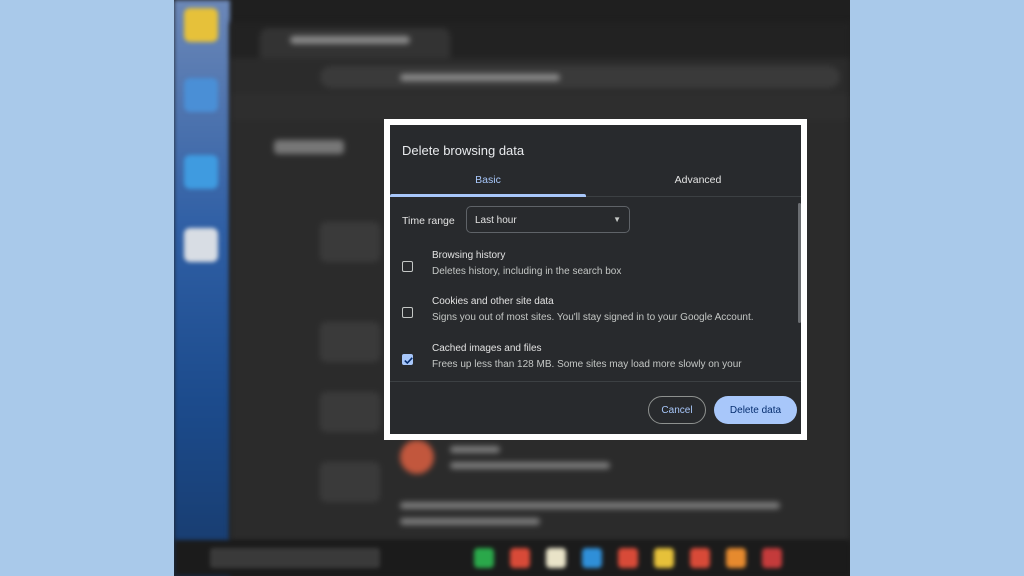  What do you see at coordinates (677, 410) in the screenshot?
I see `cancel-button: Cancel` at bounding box center [677, 410].